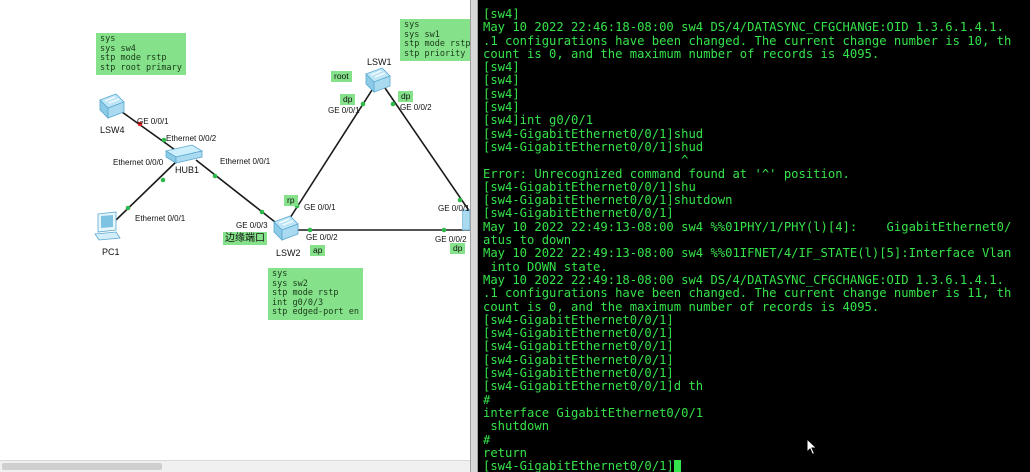  I want to click on link-hub1-pc1, so click(147, 190).